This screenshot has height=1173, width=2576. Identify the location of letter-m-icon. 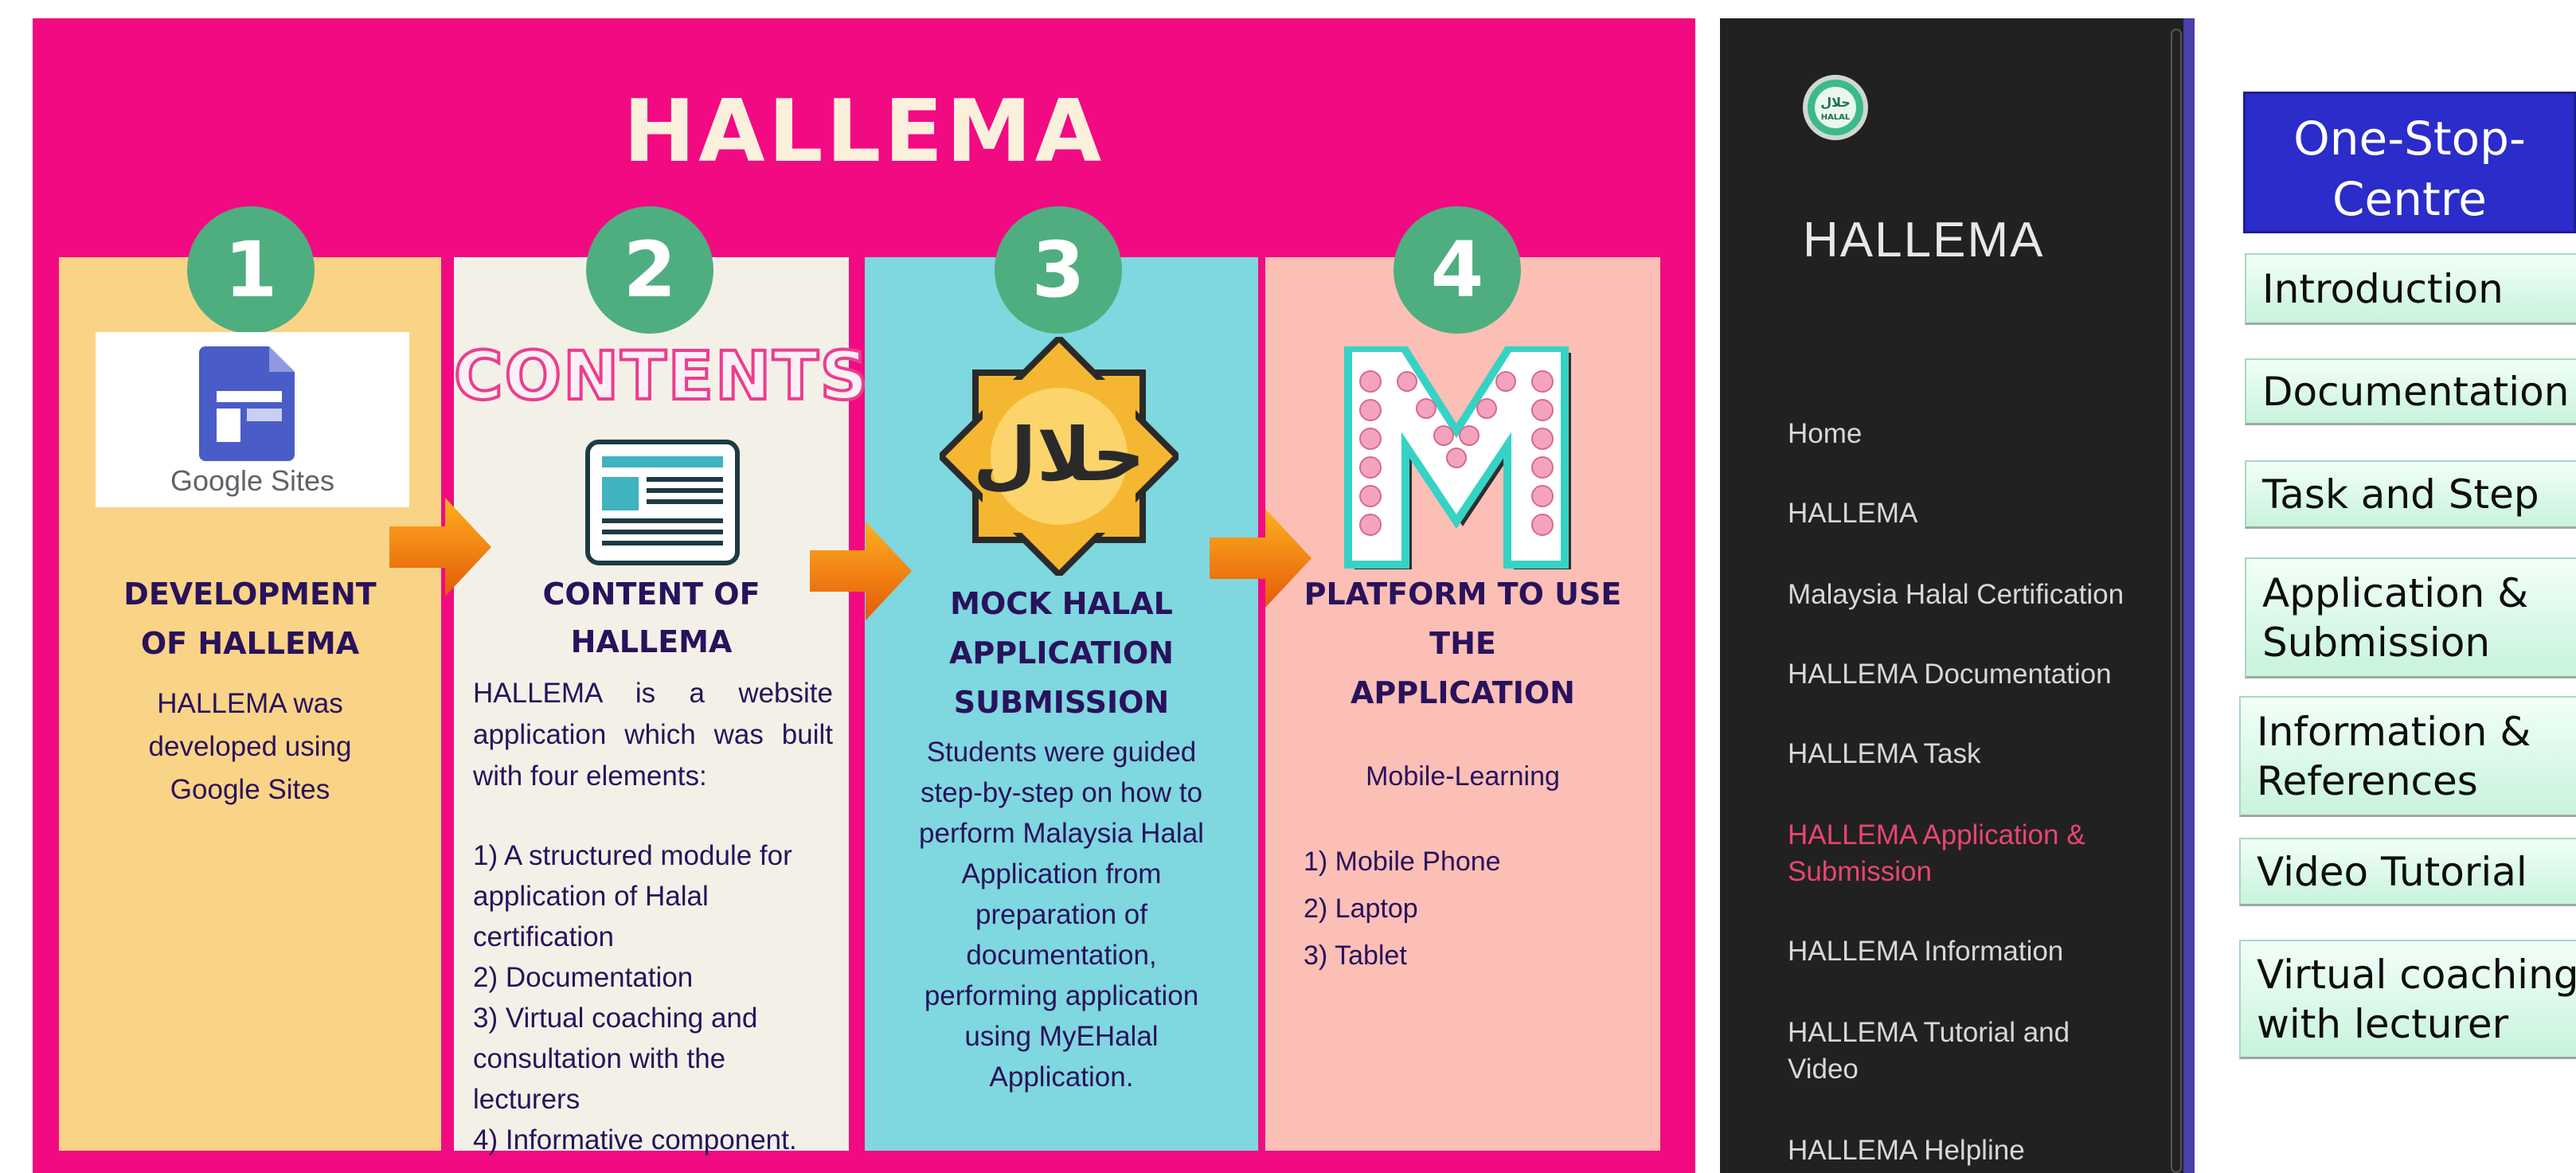
(1457, 457).